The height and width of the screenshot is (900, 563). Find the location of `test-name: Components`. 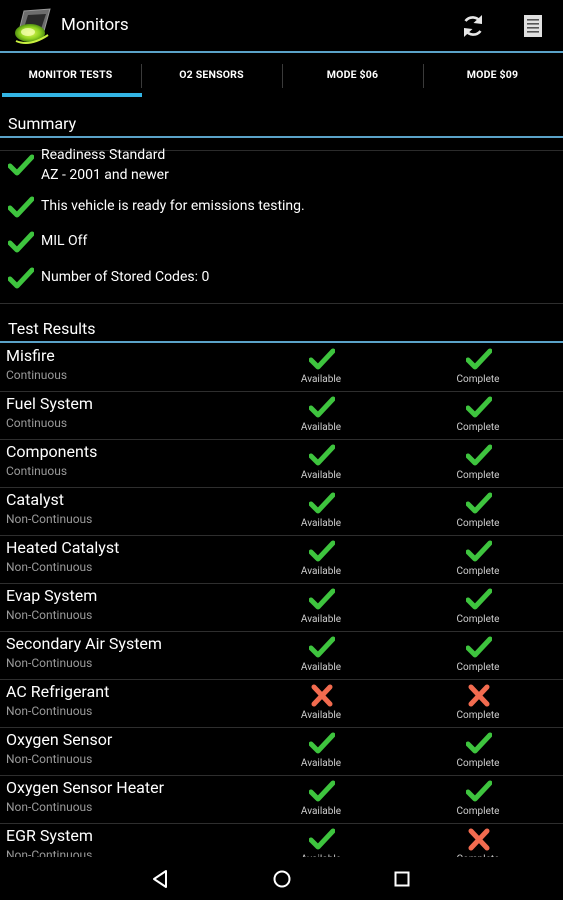

test-name: Components is located at coordinates (52, 451).